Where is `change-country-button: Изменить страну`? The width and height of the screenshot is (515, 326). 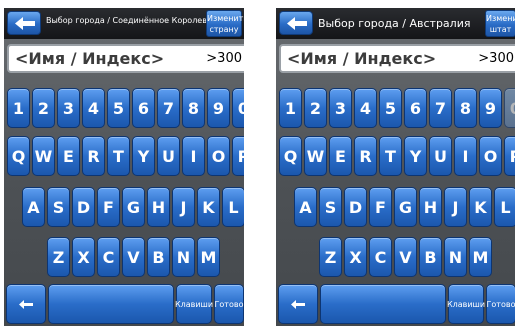
change-country-button: Изменить страну is located at coordinates (225, 23).